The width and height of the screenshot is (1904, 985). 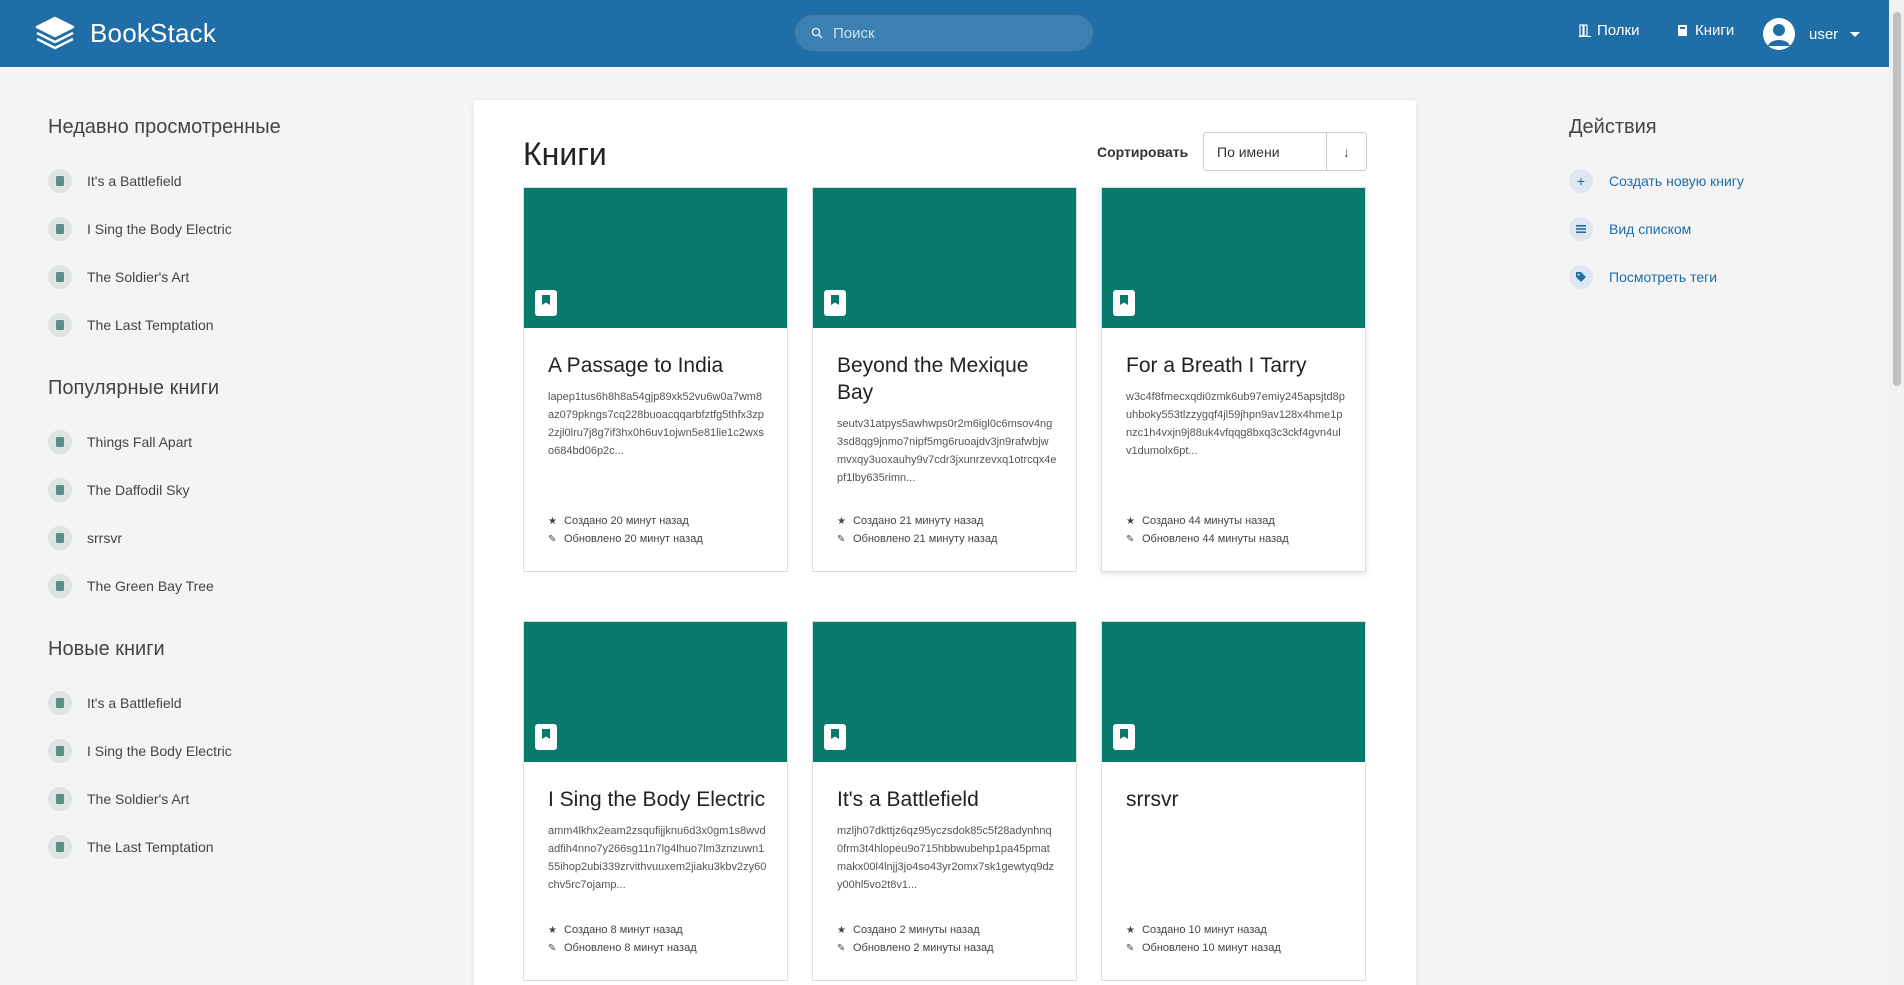 I want to click on tag-icon, so click(x=1581, y=277).